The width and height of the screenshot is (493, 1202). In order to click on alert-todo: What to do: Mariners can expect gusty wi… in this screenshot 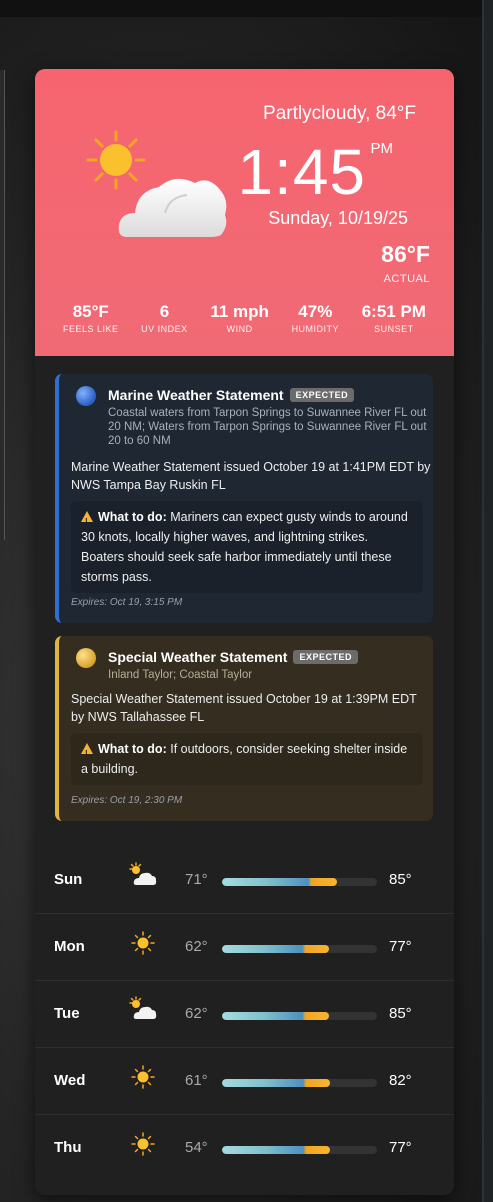, I will do `click(247, 547)`.